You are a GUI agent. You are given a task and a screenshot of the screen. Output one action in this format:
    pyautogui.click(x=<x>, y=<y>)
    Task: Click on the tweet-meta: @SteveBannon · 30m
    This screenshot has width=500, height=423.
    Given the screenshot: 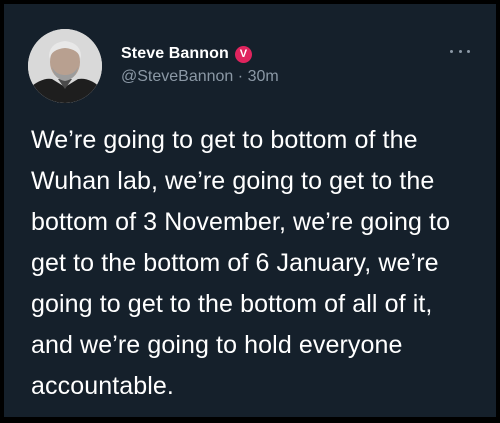 What is the action you would take?
    pyautogui.click(x=200, y=77)
    